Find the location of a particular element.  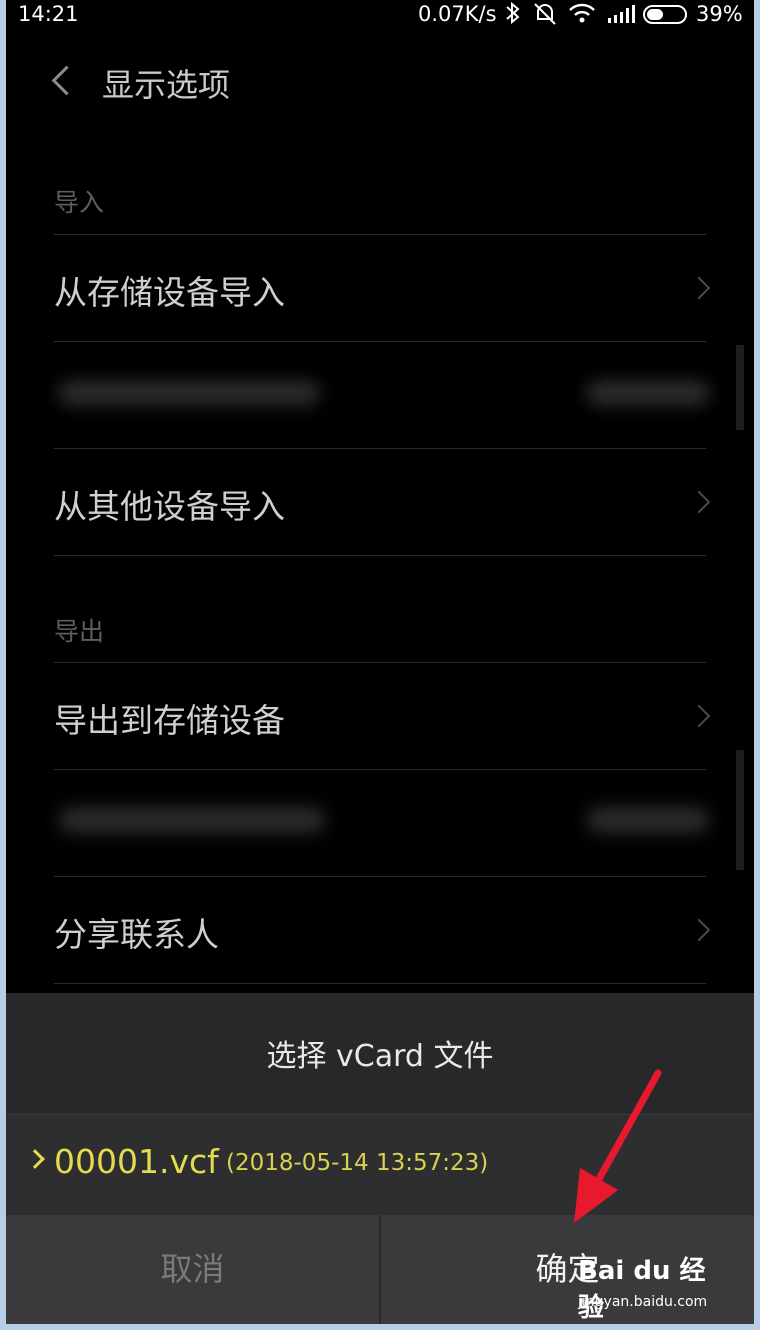

list-item-label: 分享联系人 is located at coordinates (136, 934).